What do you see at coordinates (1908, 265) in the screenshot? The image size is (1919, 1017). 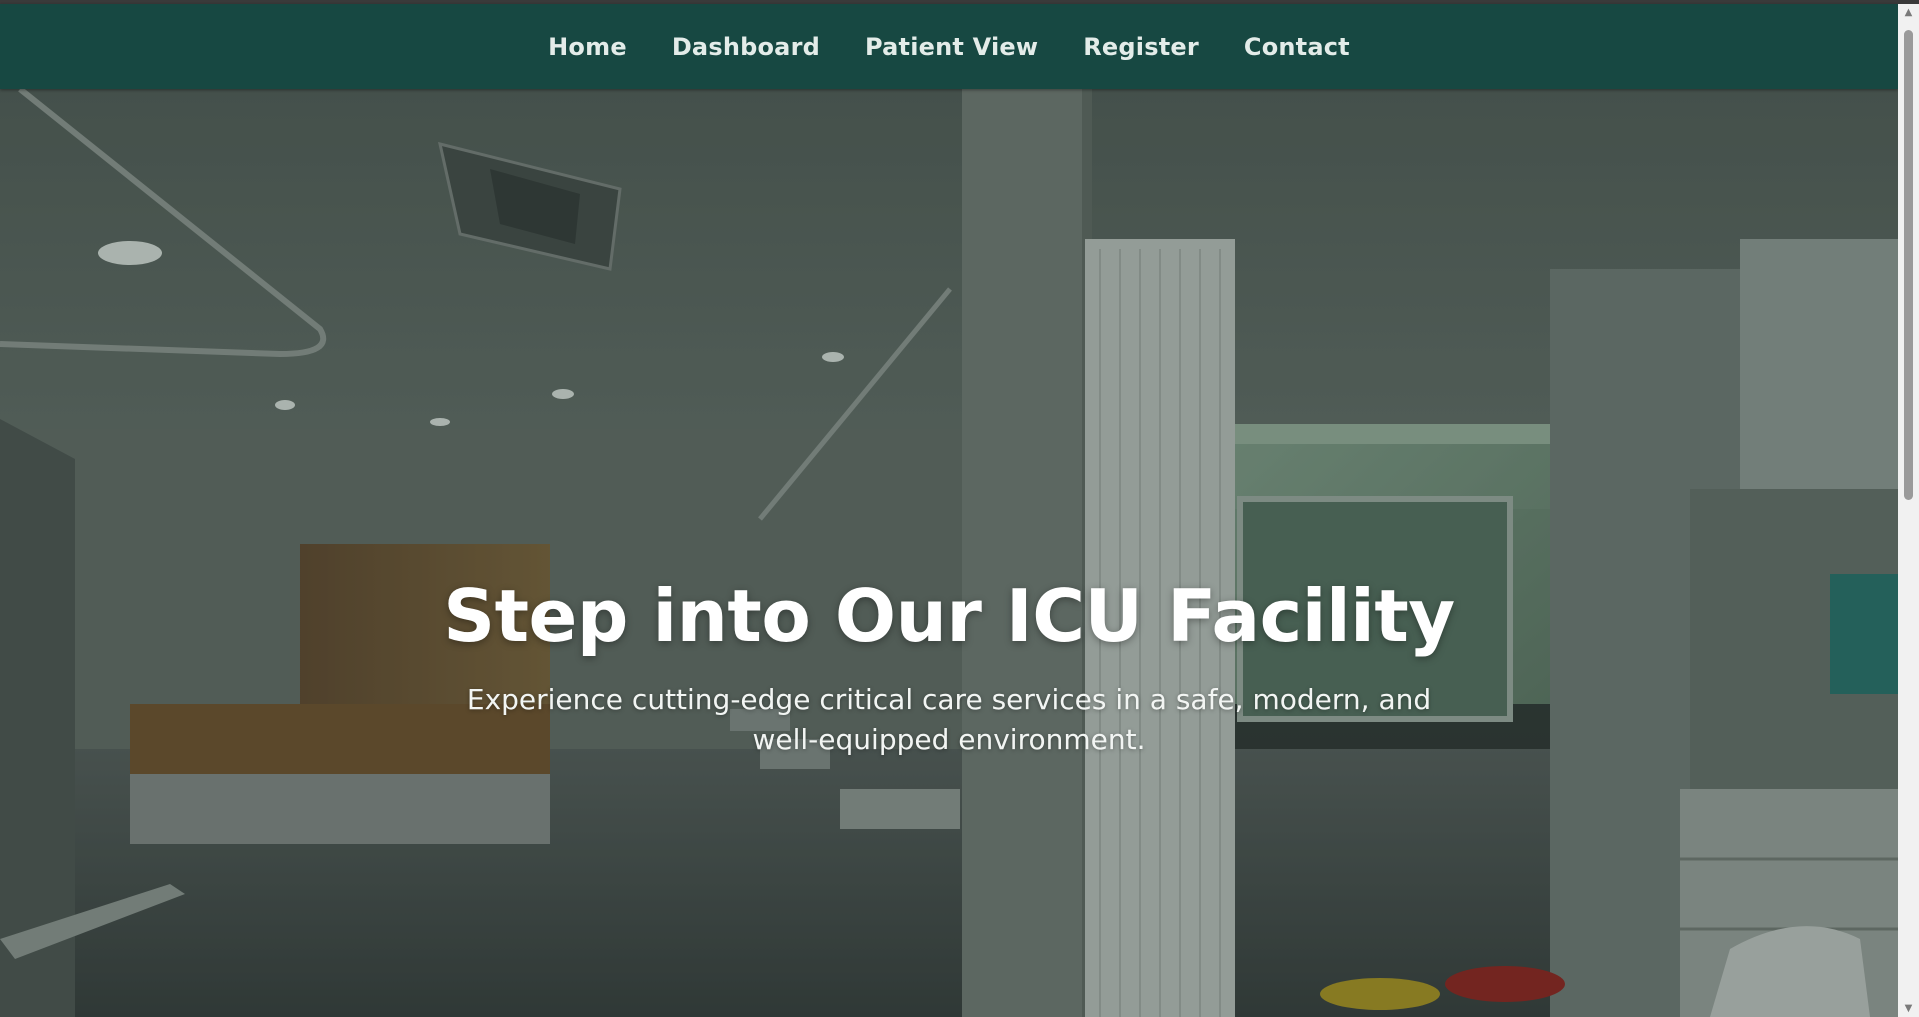 I see `scrollbar-thumb` at bounding box center [1908, 265].